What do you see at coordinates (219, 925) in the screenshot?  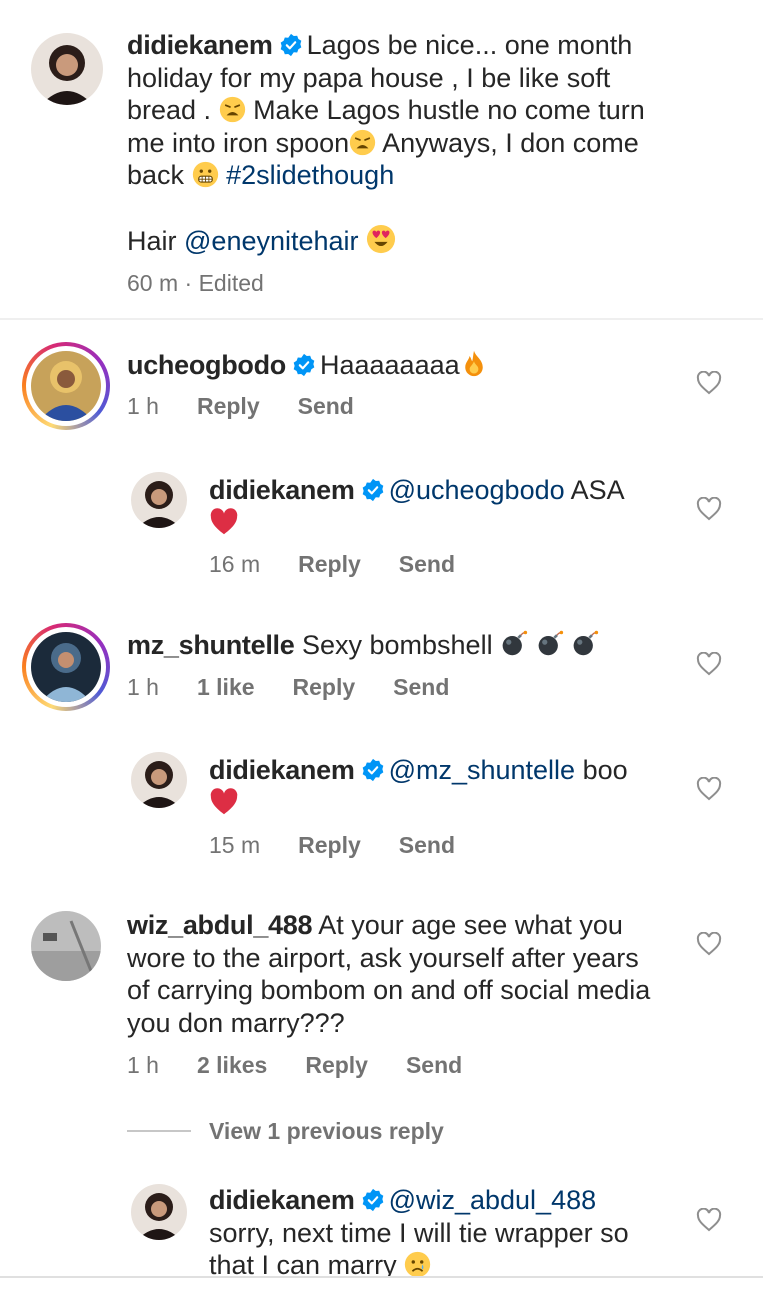 I see `commenter-username: wiz_abdul_488` at bounding box center [219, 925].